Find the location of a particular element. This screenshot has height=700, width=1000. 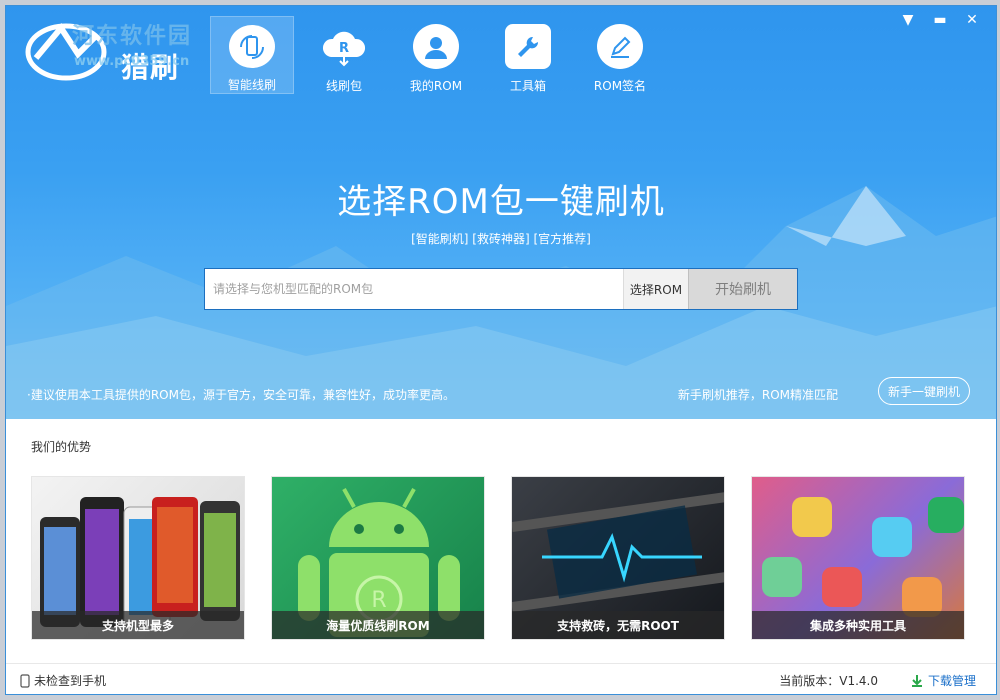

phone-status: 未检查到手机 is located at coordinates (63, 680).